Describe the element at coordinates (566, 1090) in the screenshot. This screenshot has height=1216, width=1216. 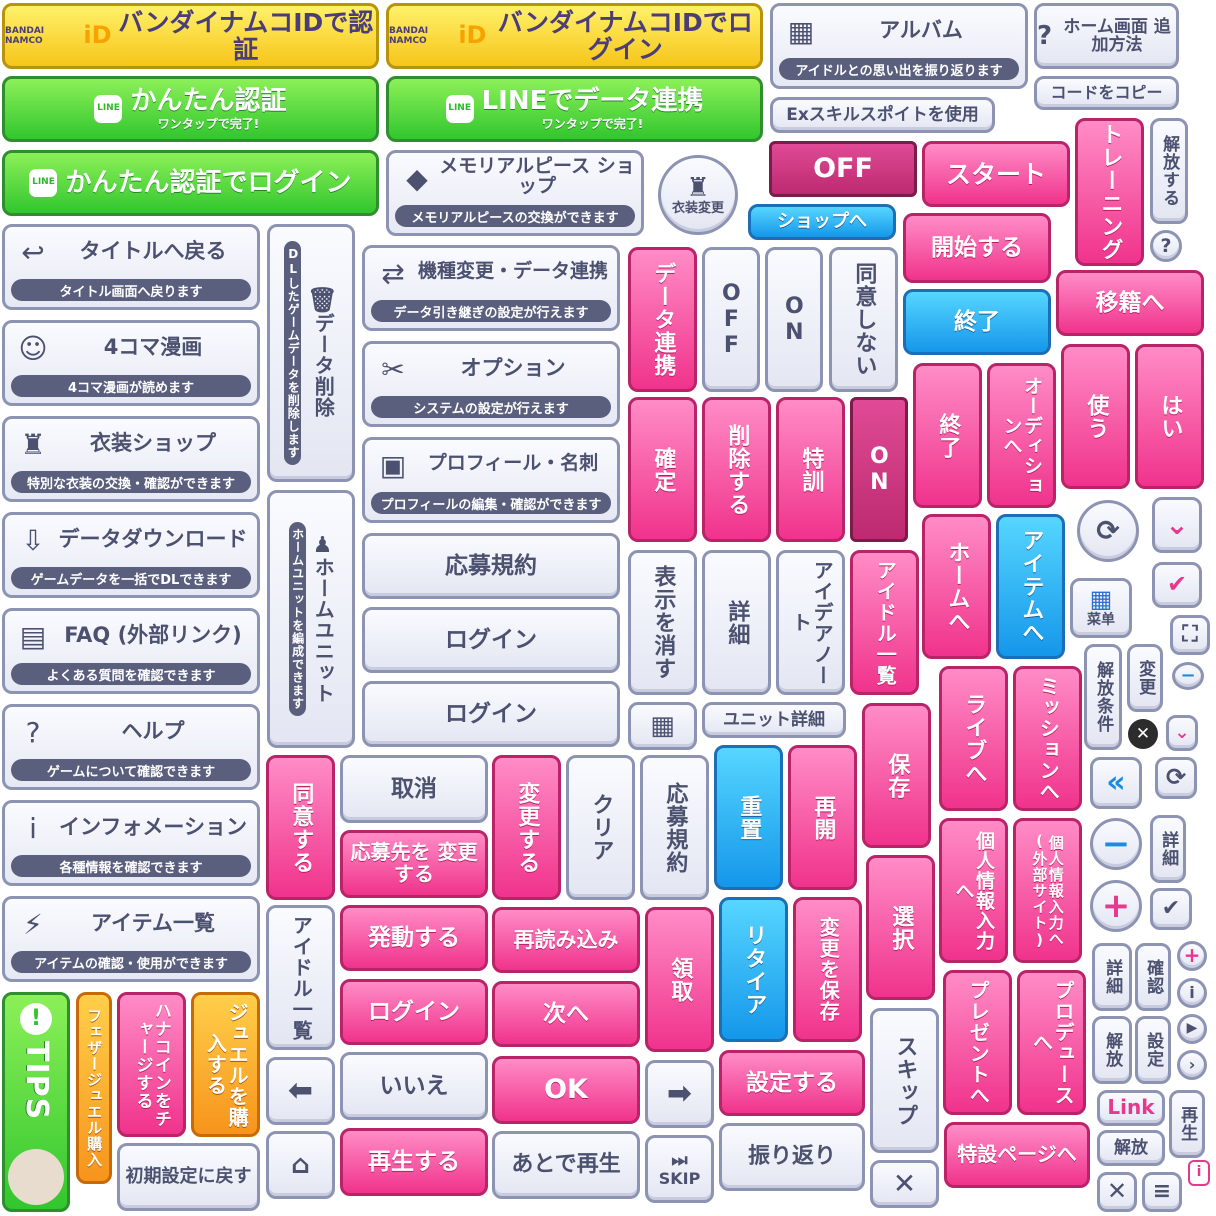
I see `ok-button: OK` at that location.